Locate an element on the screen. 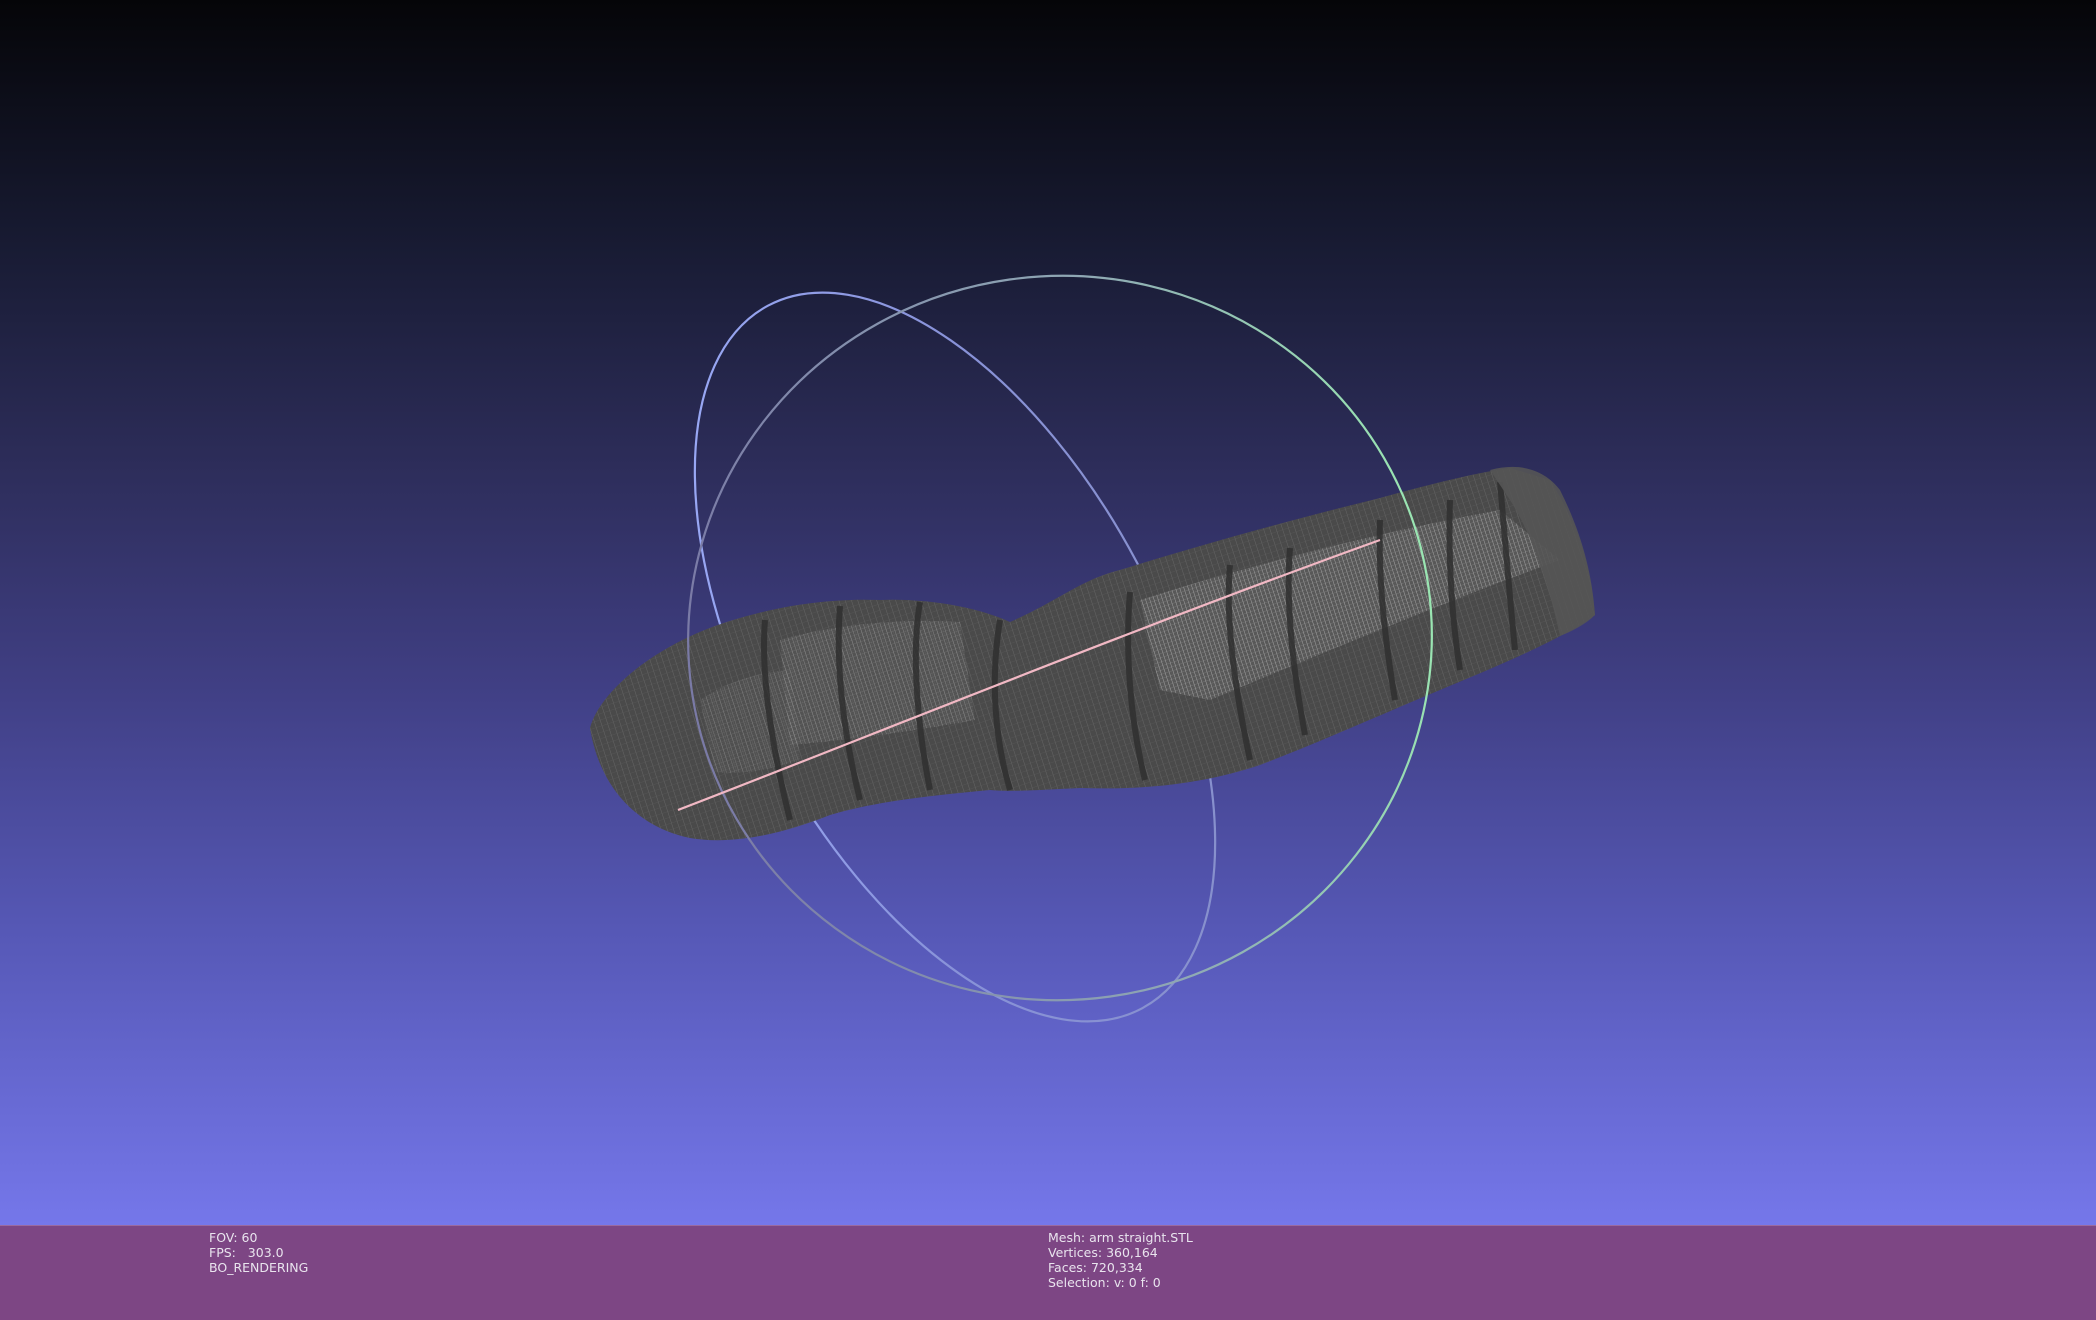 The width and height of the screenshot is (2096, 1320). faces-readout: Faces: 720,334 is located at coordinates (1120, 1267).